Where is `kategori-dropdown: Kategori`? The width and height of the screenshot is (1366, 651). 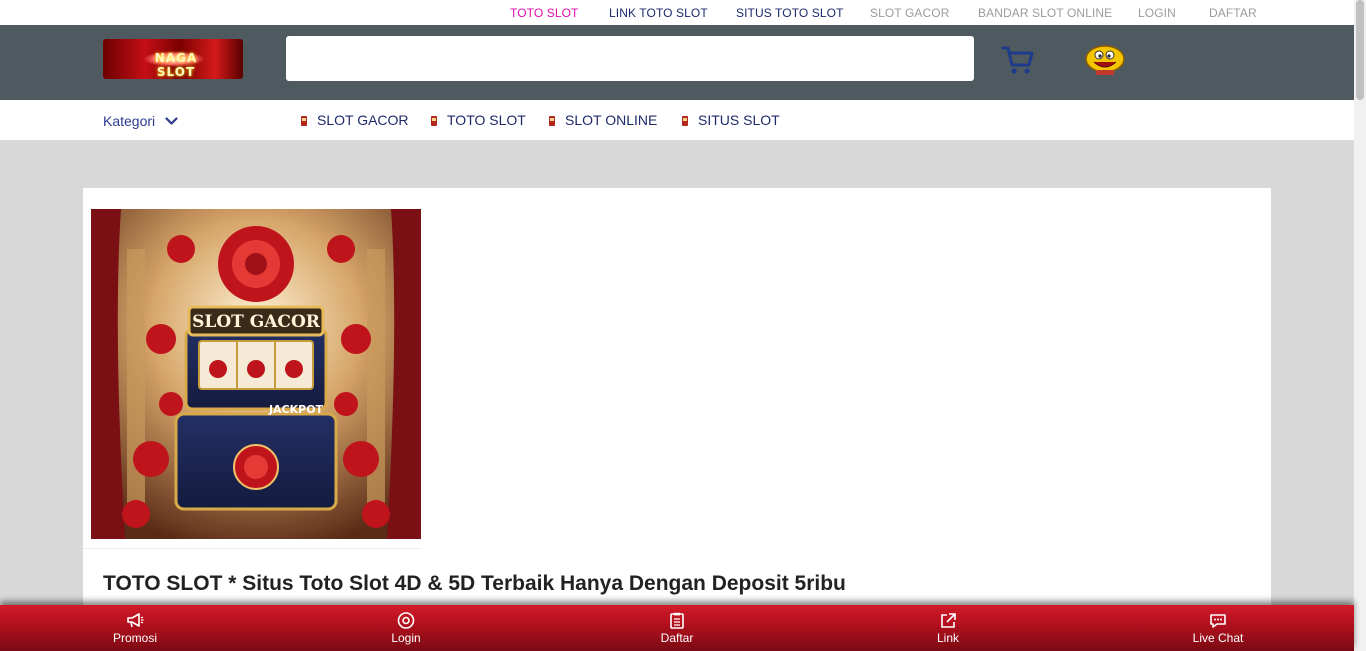
kategori-dropdown: Kategori is located at coordinates (140, 121).